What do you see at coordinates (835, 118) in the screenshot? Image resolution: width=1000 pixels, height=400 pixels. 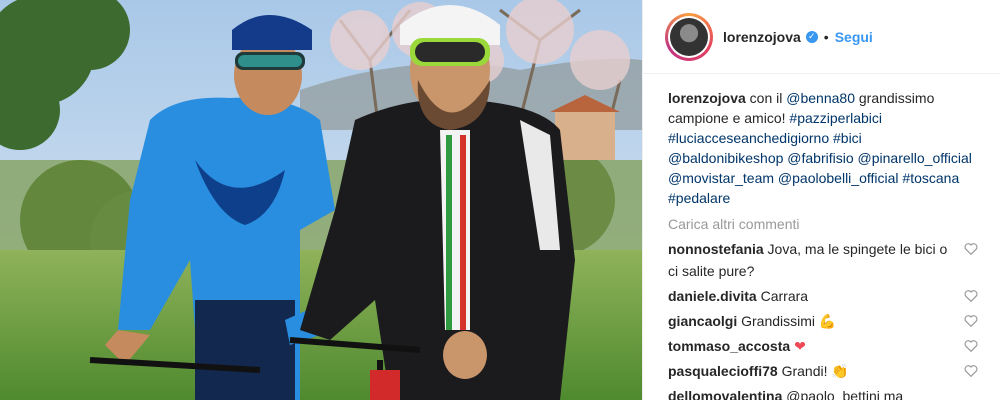 I see `hashtag-pazziperlabici: #pazziperlabici` at bounding box center [835, 118].